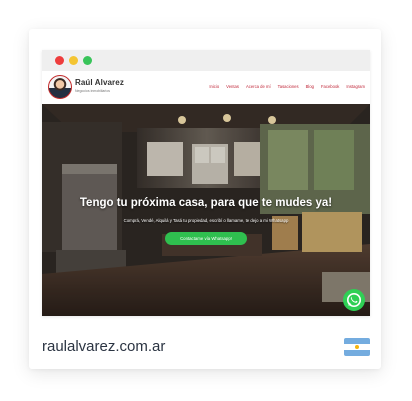 The width and height of the screenshot is (412, 401). Describe the element at coordinates (93, 91) in the screenshot. I see `brand-tagline: Negocios inmobiliarios` at that location.